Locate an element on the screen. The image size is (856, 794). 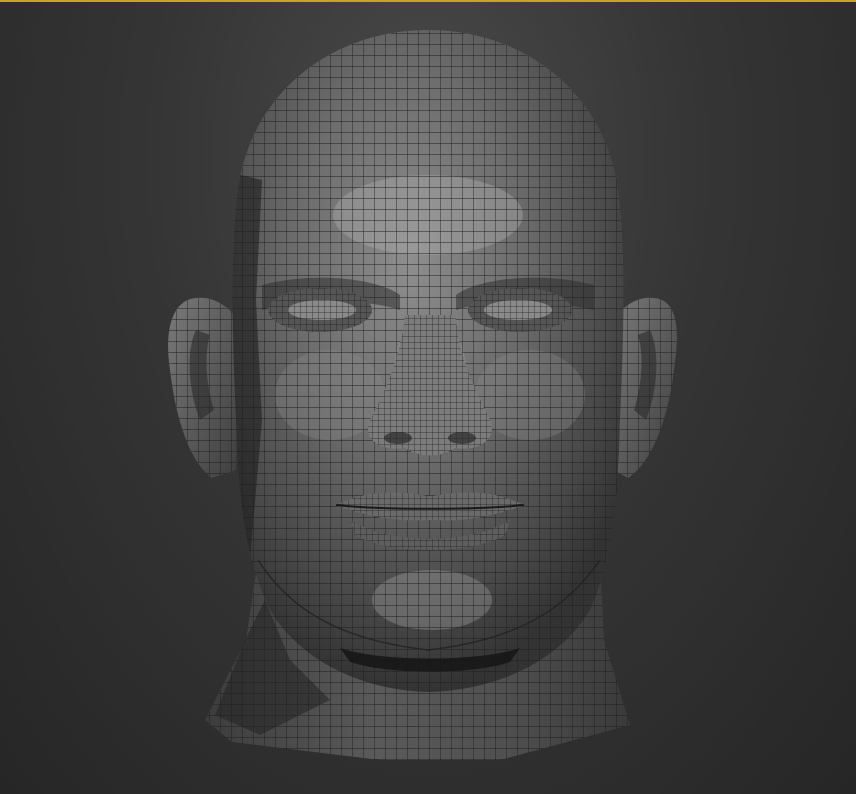
left-ear-mesh is located at coordinates (203, 387).